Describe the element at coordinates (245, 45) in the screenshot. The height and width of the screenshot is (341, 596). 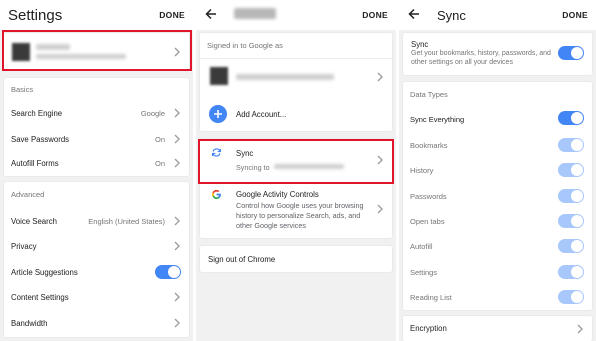
I see `signed-in-header: Signed in to Google as` at that location.